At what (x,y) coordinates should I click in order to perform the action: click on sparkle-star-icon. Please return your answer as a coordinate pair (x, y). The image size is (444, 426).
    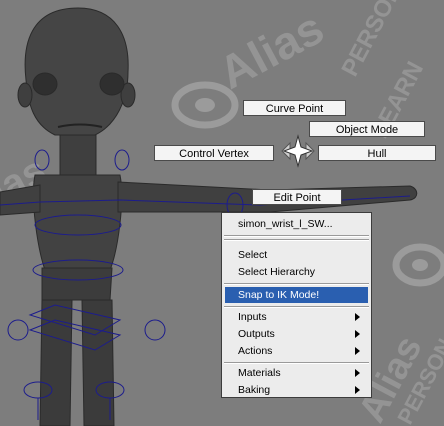
    Looking at the image, I should click on (298, 151).